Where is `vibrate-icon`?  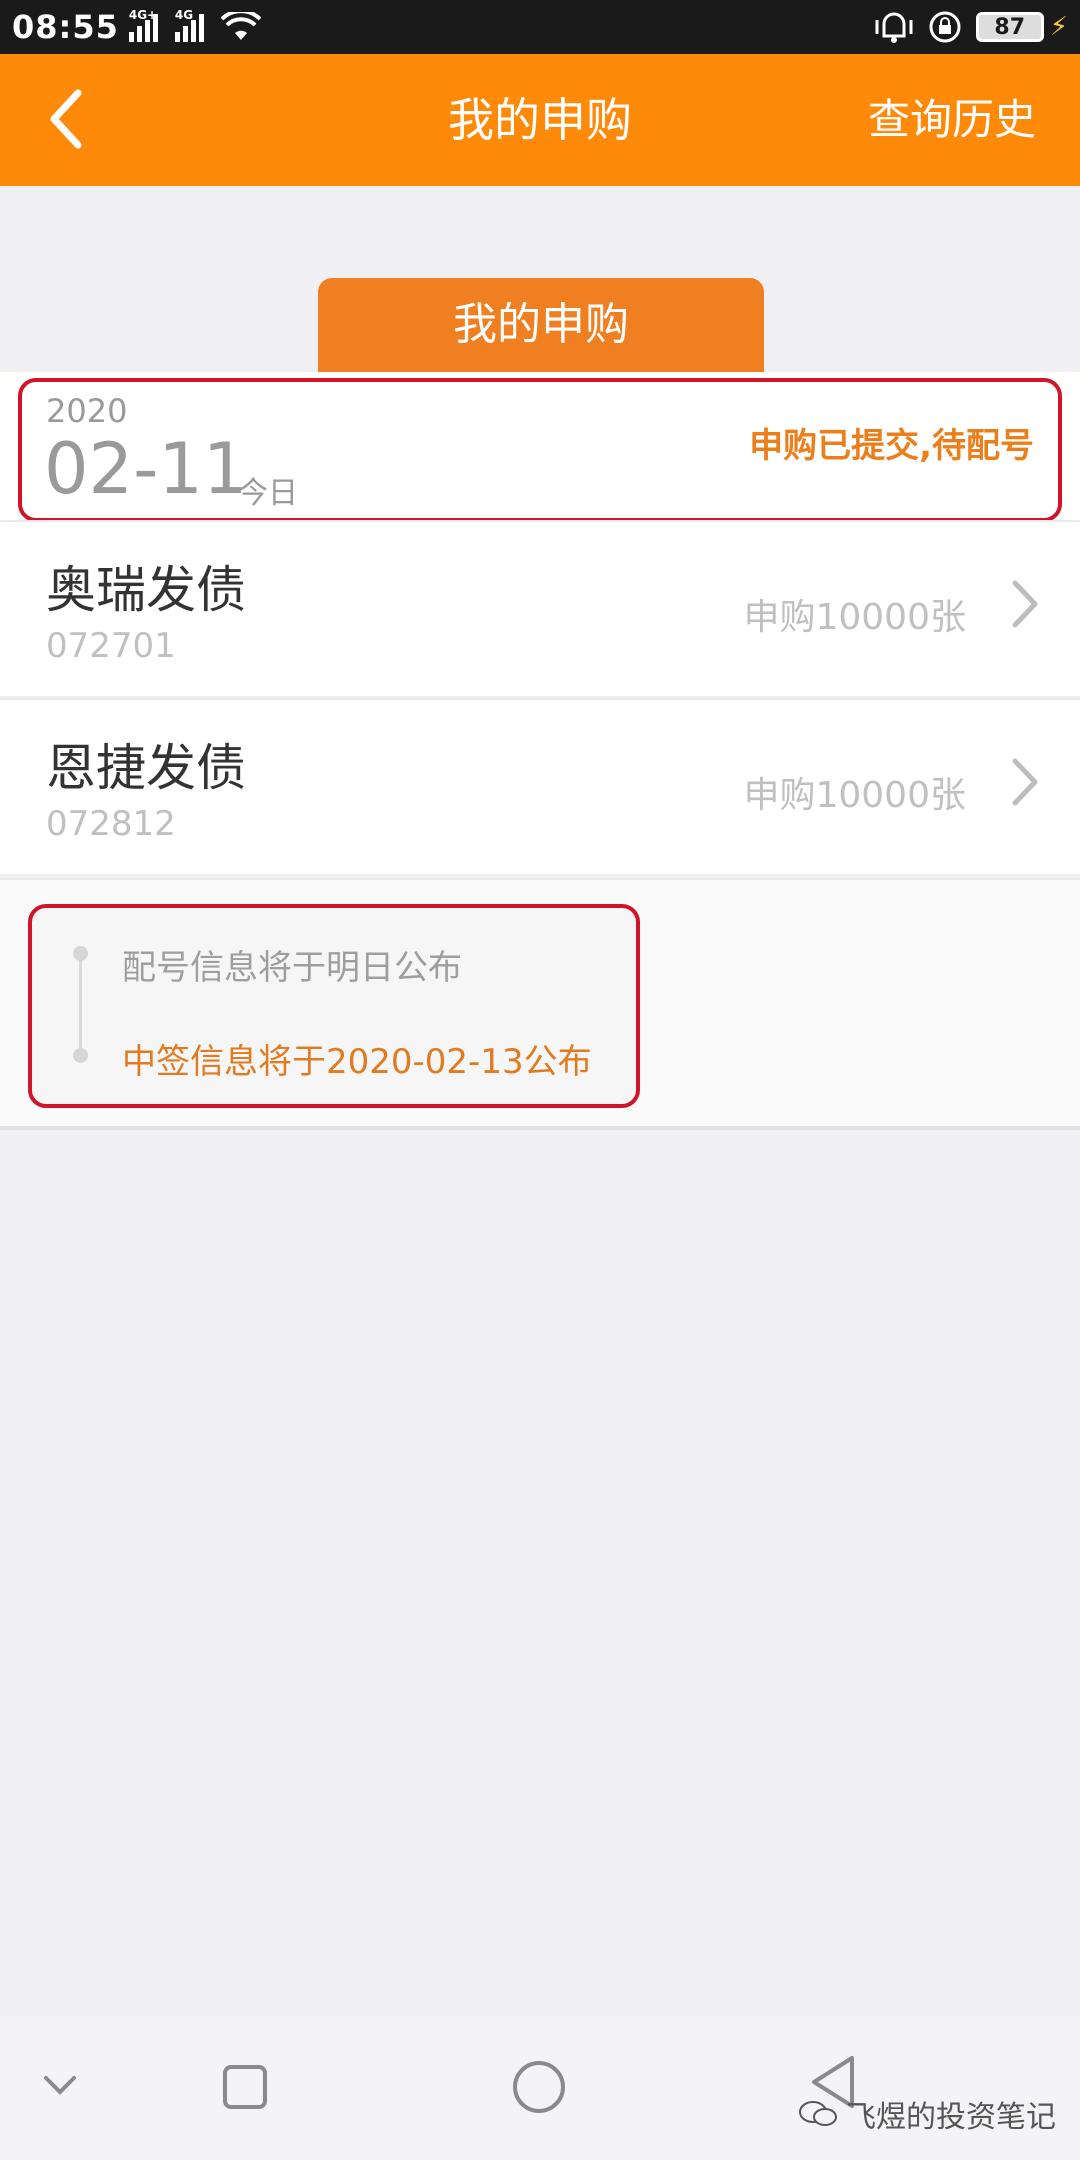
vibrate-icon is located at coordinates (894, 27).